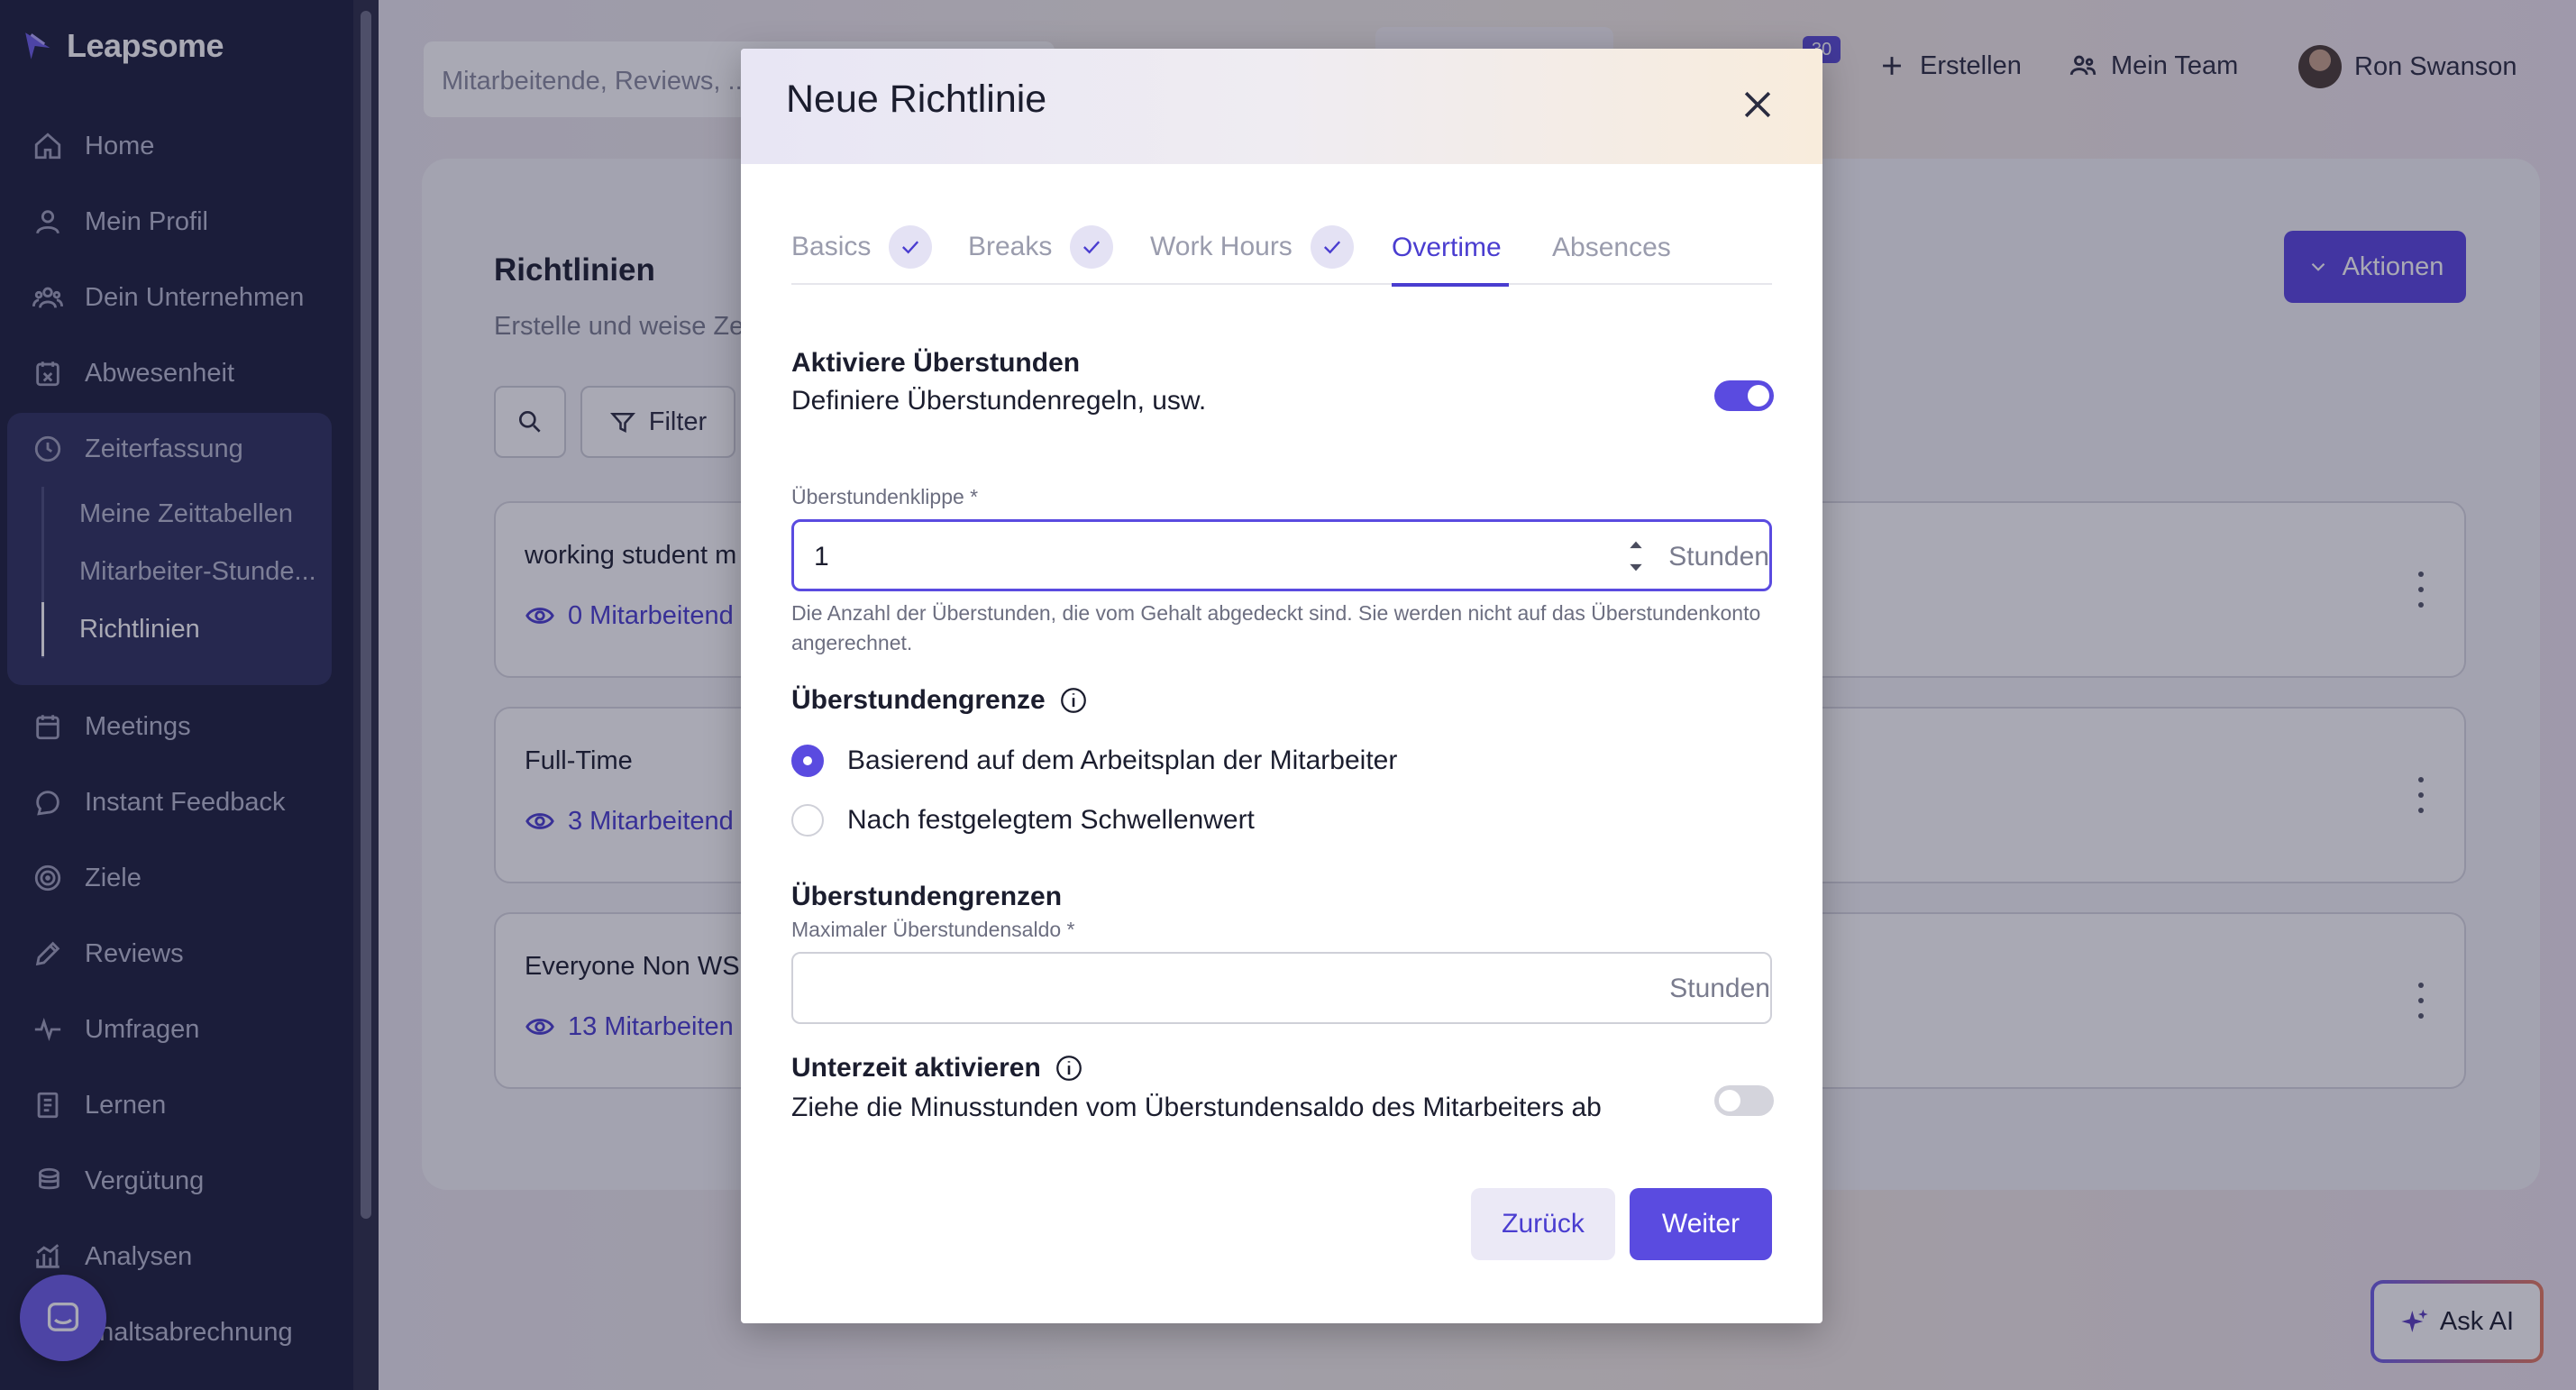 This screenshot has height=1390, width=2576. What do you see at coordinates (999, 401) in the screenshot?
I see `activate-overtime-description: Definiere Überstundenregeln, usw.` at bounding box center [999, 401].